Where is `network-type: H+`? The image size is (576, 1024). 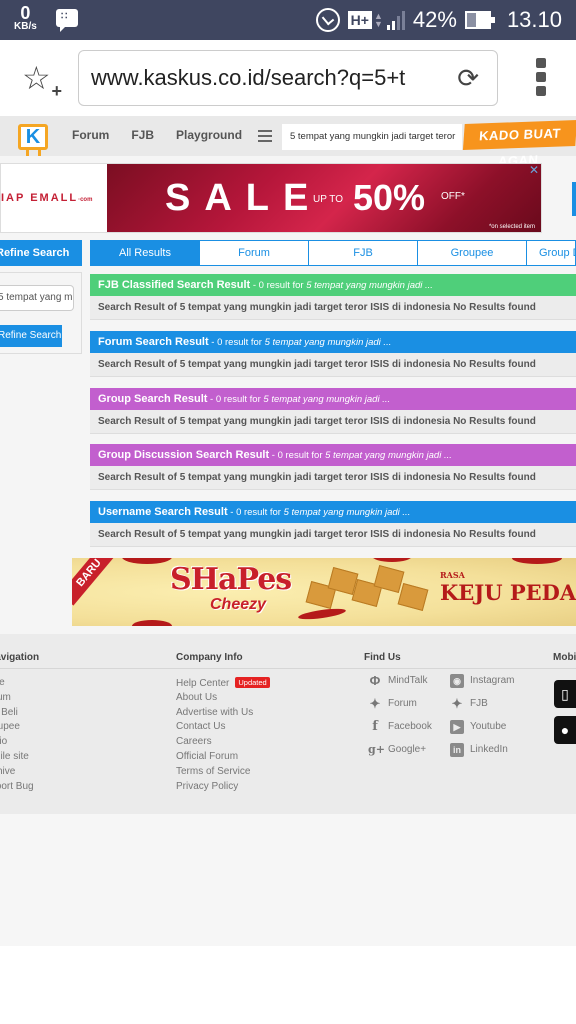
network-type: H+ is located at coordinates (359, 20).